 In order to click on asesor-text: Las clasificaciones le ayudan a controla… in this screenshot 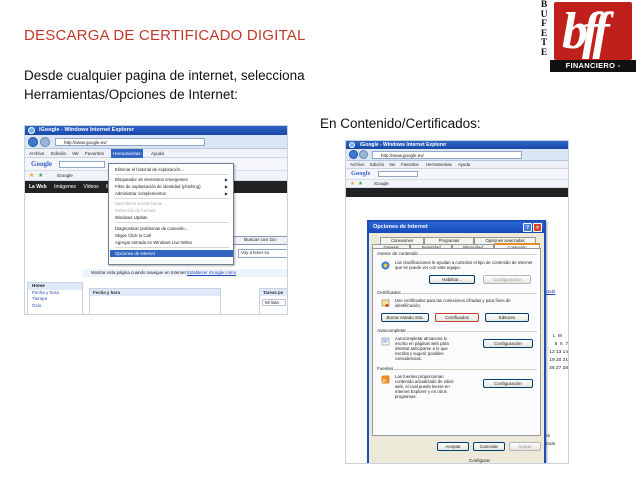, I will do `click(464, 265)`.